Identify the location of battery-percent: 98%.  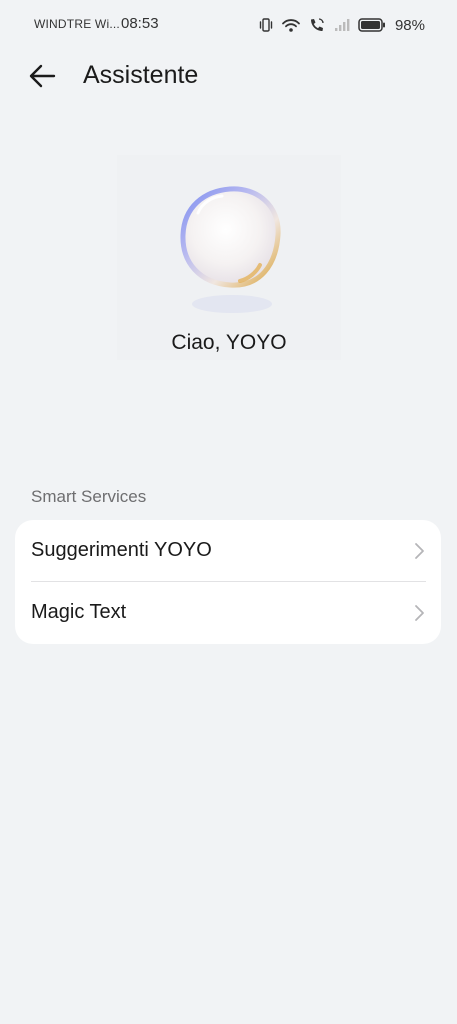
(409, 25).